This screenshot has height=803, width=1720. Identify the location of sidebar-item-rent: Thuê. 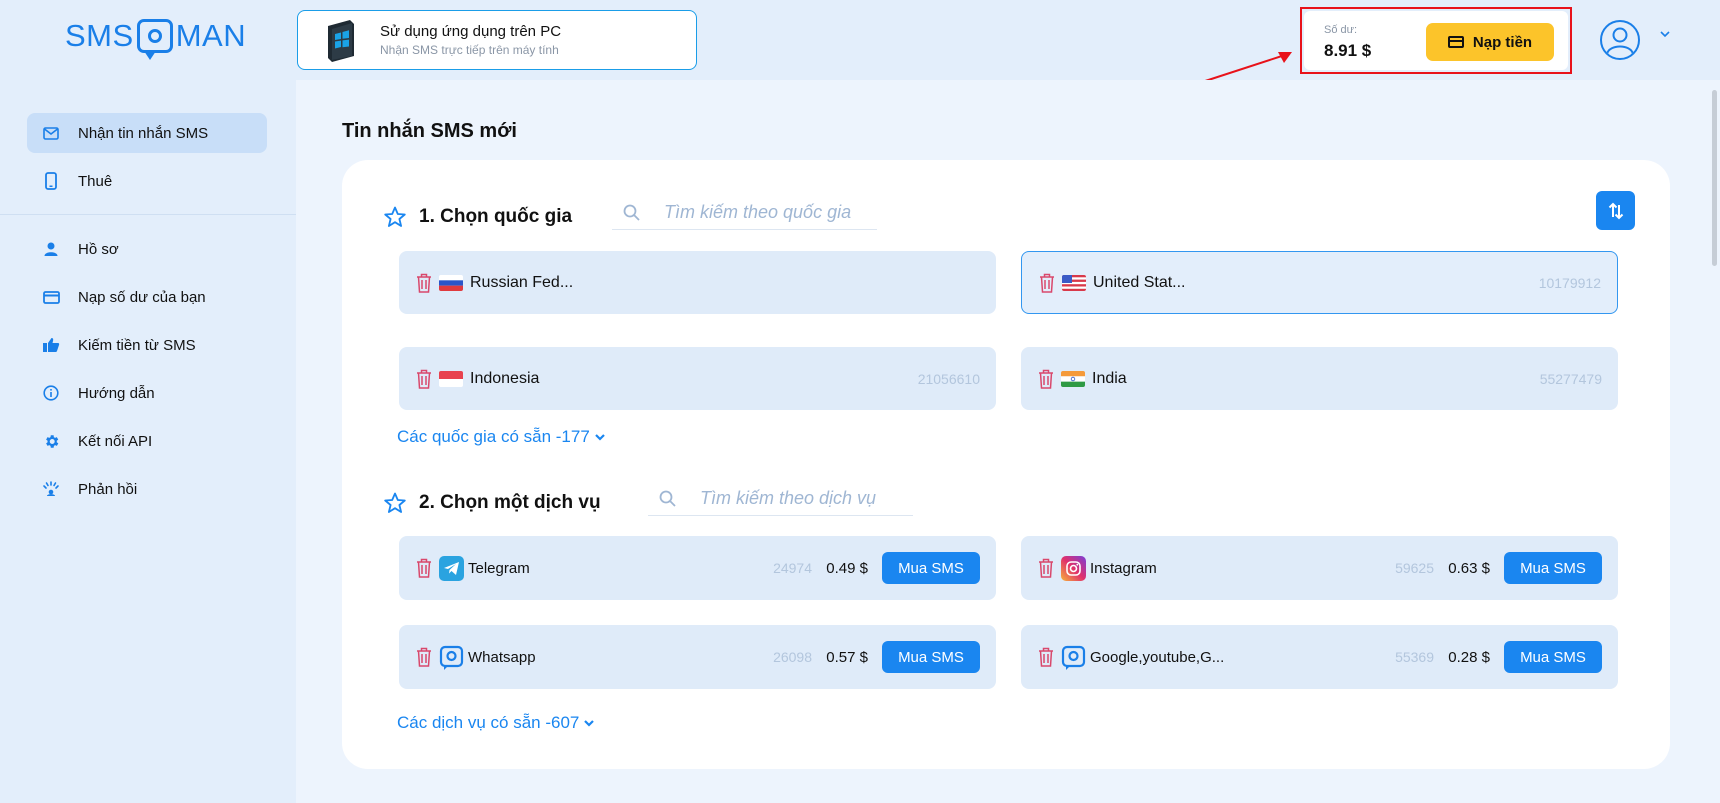
(147, 181).